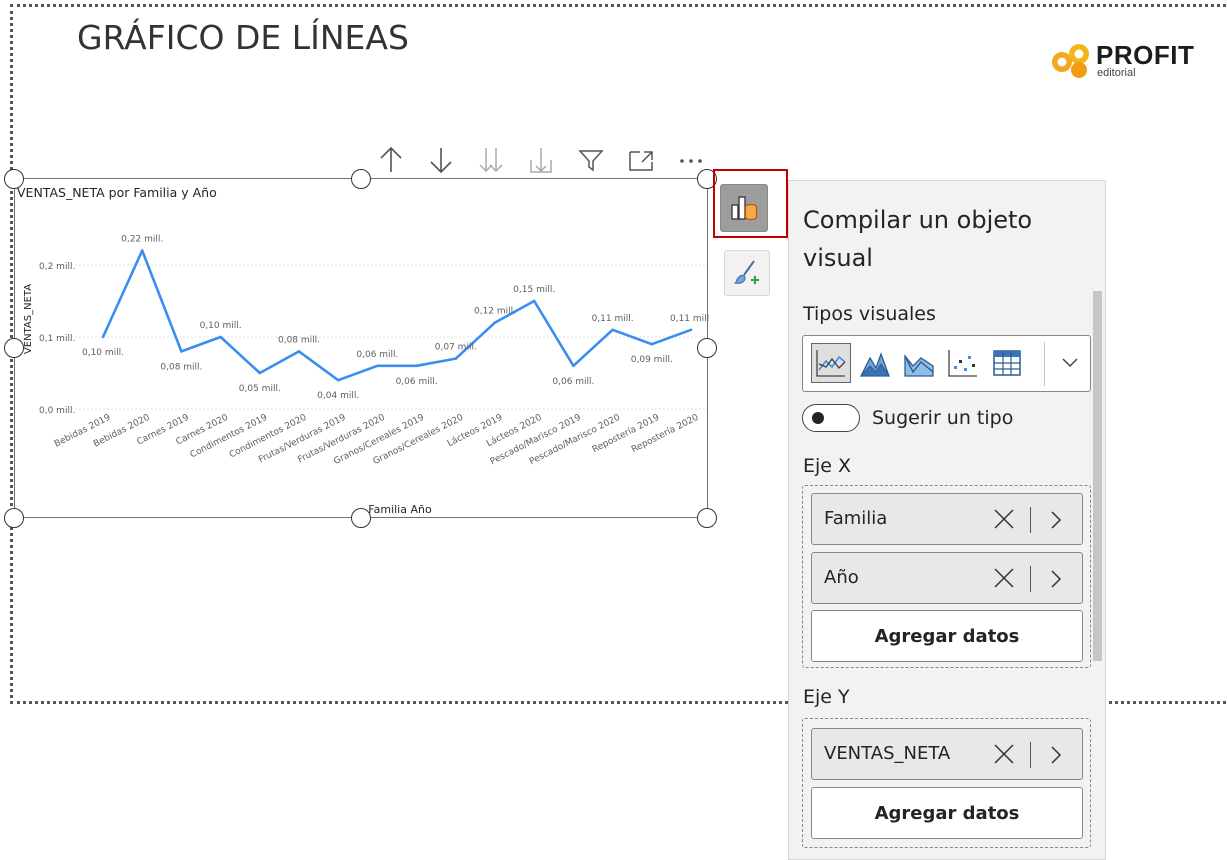 This screenshot has height=860, width=1227. Describe the element at coordinates (361, 518) in the screenshot. I see `resize-handle-bottom` at that location.